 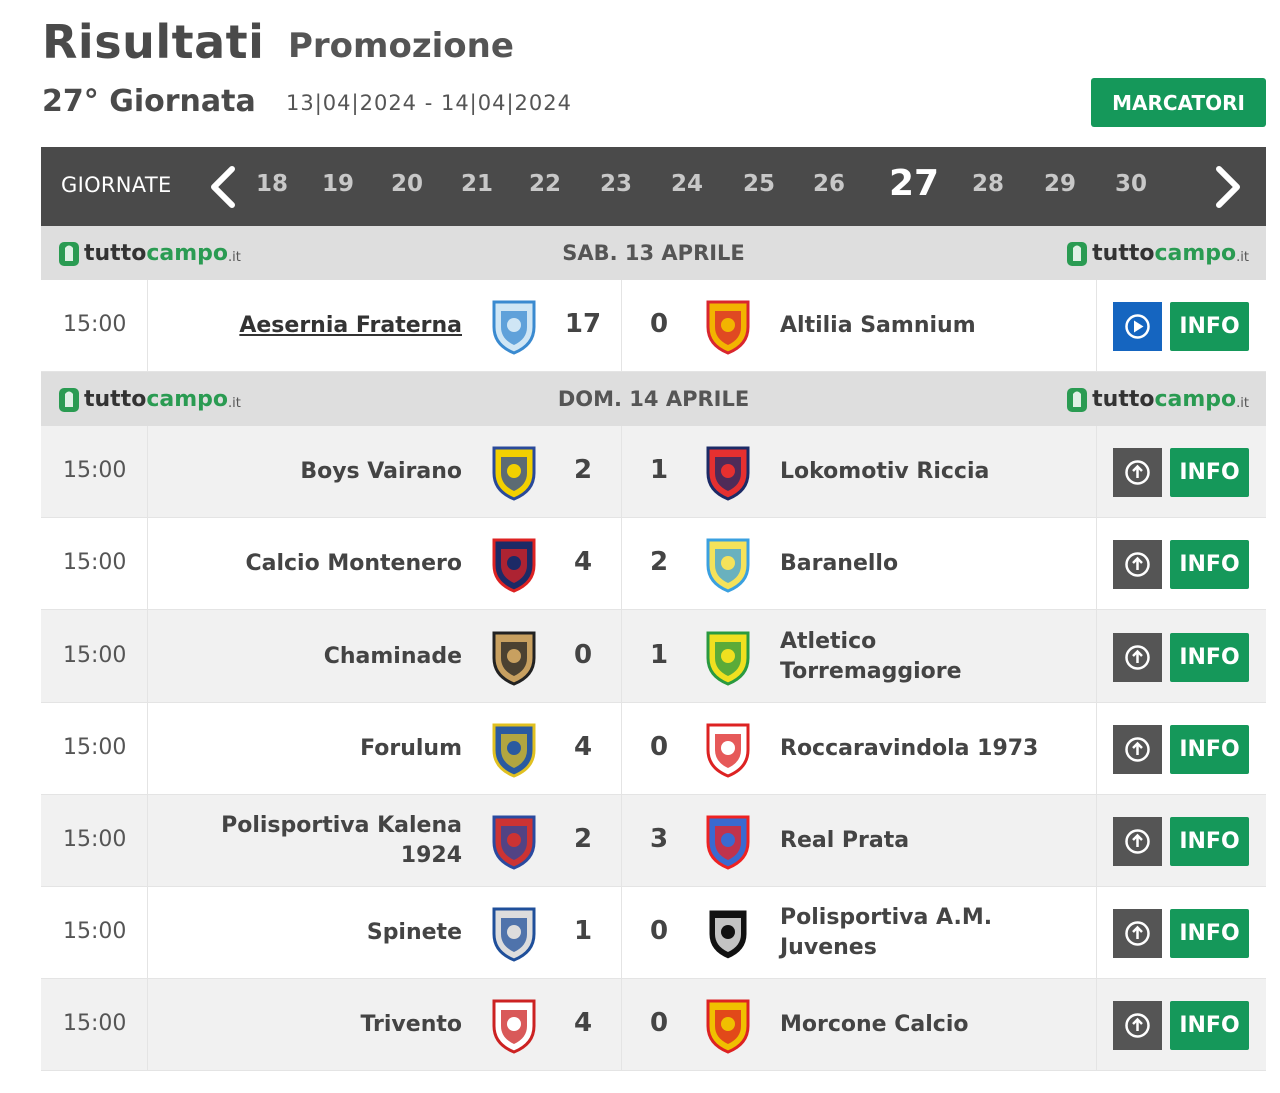 What do you see at coordinates (1178, 102) in the screenshot?
I see `marcatori-button: MARCATORI` at bounding box center [1178, 102].